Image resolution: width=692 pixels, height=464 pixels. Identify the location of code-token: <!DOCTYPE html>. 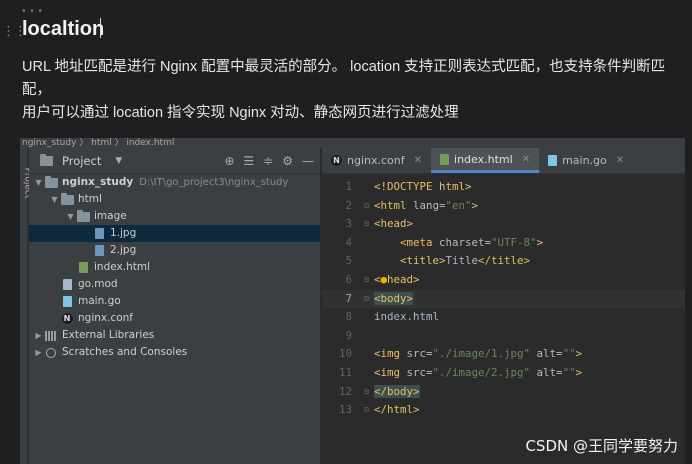
(423, 186).